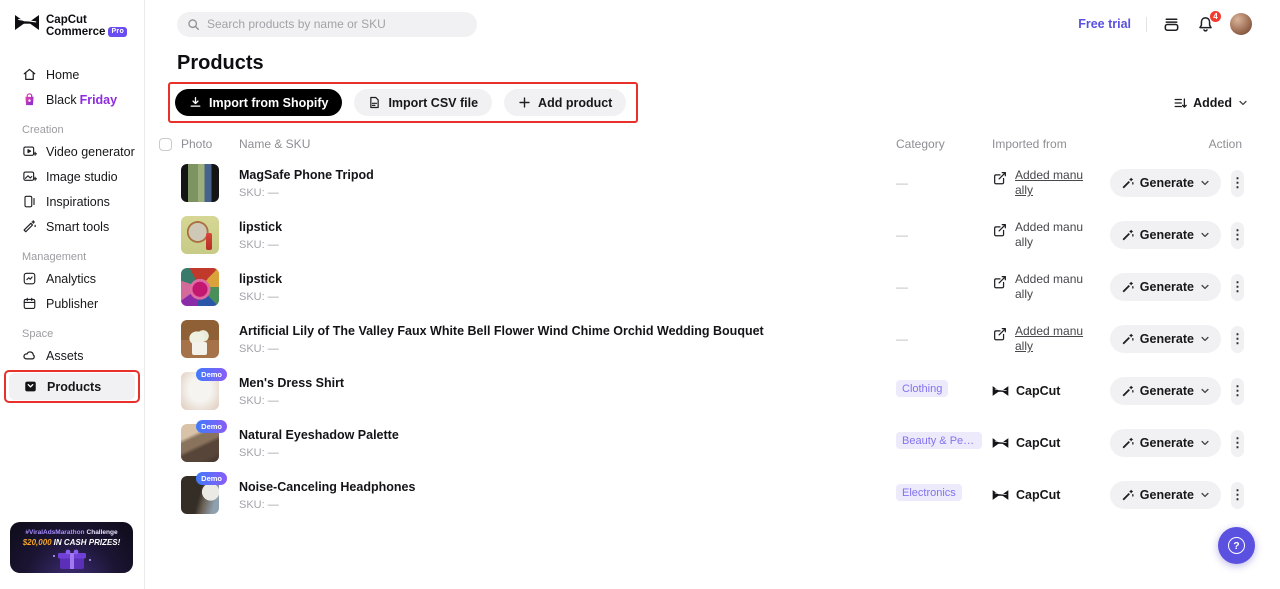 This screenshot has width=1280, height=589. What do you see at coordinates (565, 102) in the screenshot?
I see `add-product-button: Add product` at bounding box center [565, 102].